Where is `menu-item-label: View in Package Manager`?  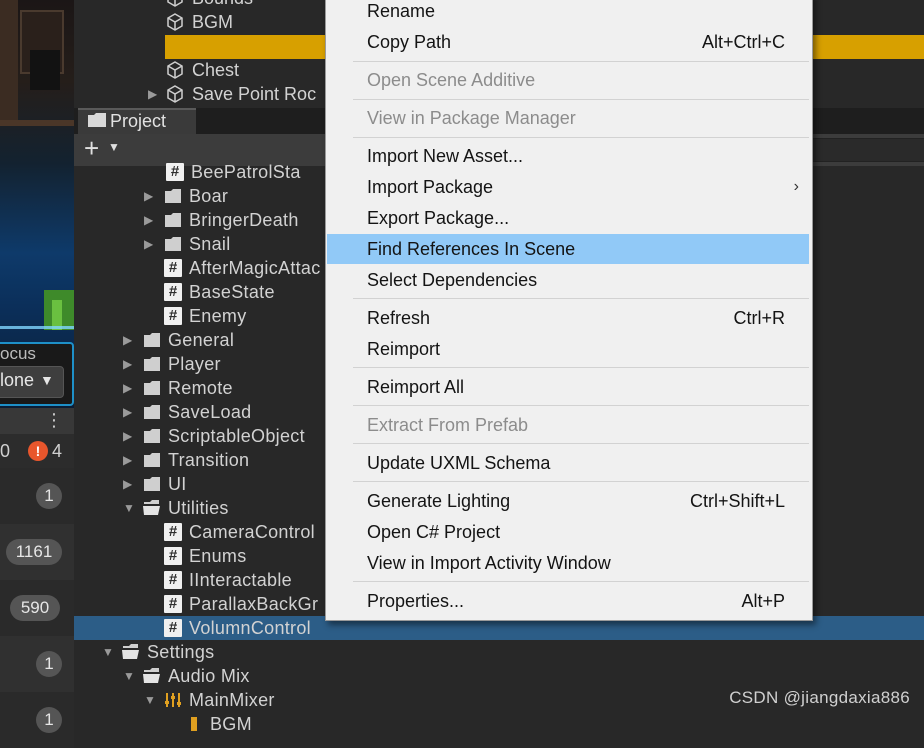 menu-item-label: View in Package Manager is located at coordinates (471, 118).